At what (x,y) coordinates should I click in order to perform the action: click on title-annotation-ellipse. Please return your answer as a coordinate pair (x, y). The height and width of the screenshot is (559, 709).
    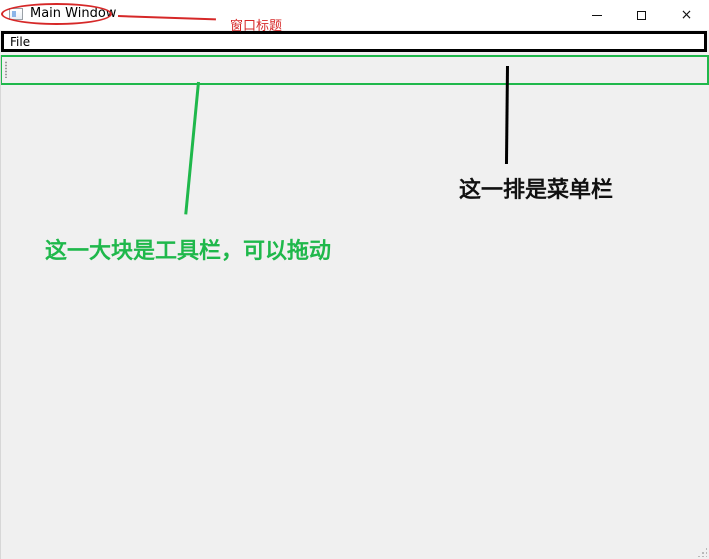
    Looking at the image, I should click on (56, 14).